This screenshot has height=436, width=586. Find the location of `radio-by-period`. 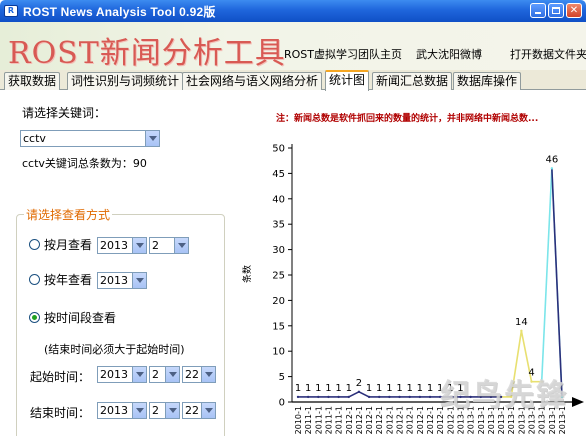

radio-by-period is located at coordinates (34, 317).